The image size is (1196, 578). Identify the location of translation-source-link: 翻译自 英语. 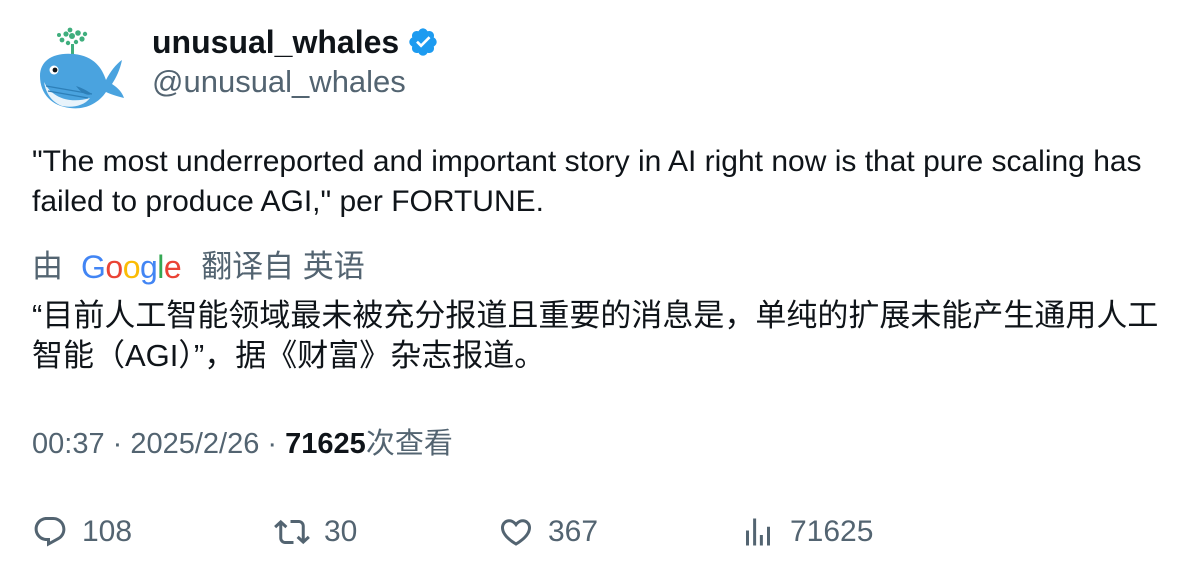
(283, 267).